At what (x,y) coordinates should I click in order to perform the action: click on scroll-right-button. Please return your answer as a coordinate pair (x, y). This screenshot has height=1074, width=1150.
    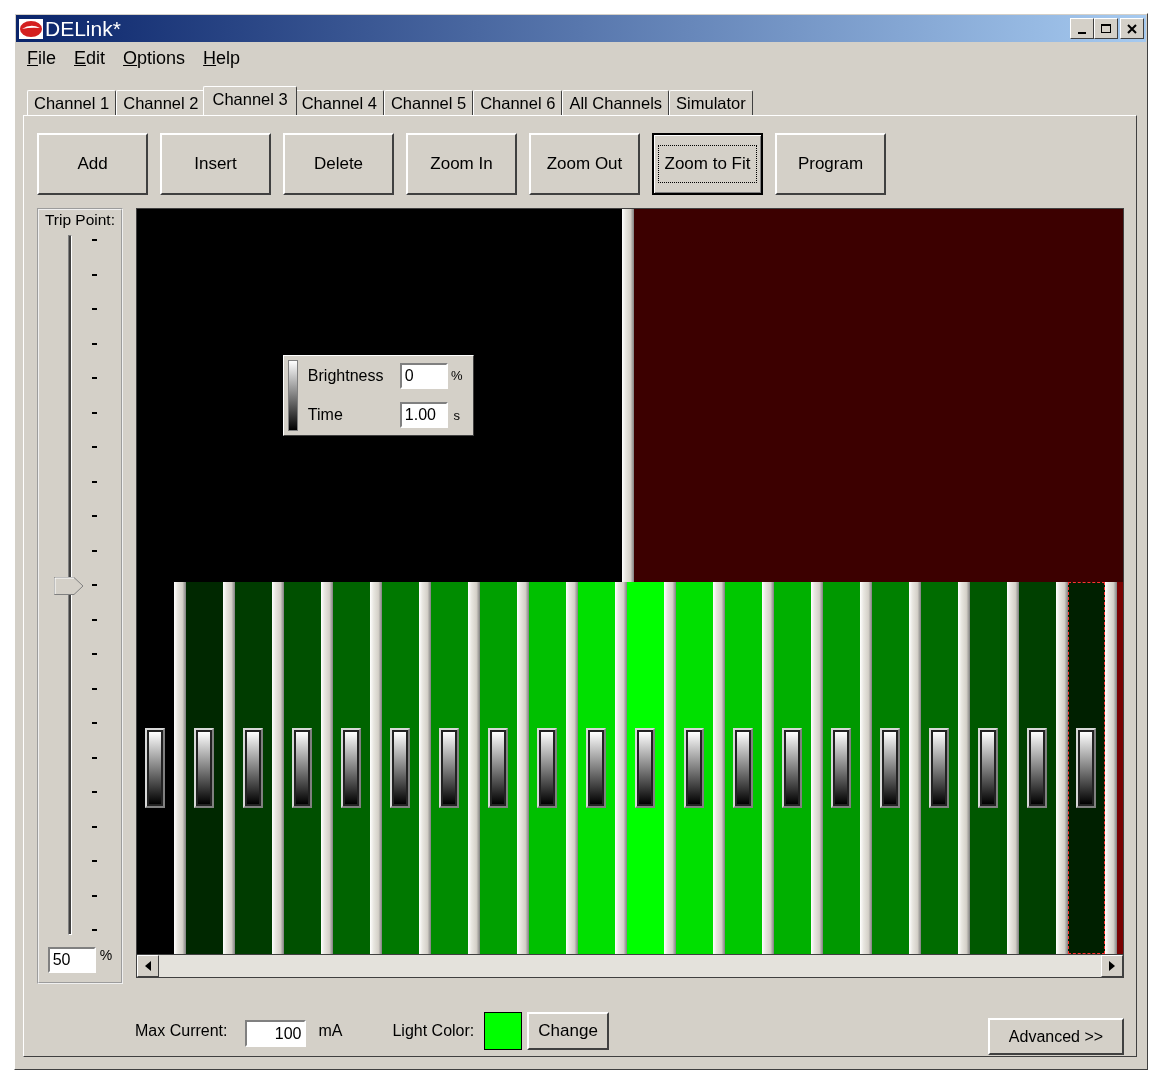
    Looking at the image, I should click on (1112, 966).